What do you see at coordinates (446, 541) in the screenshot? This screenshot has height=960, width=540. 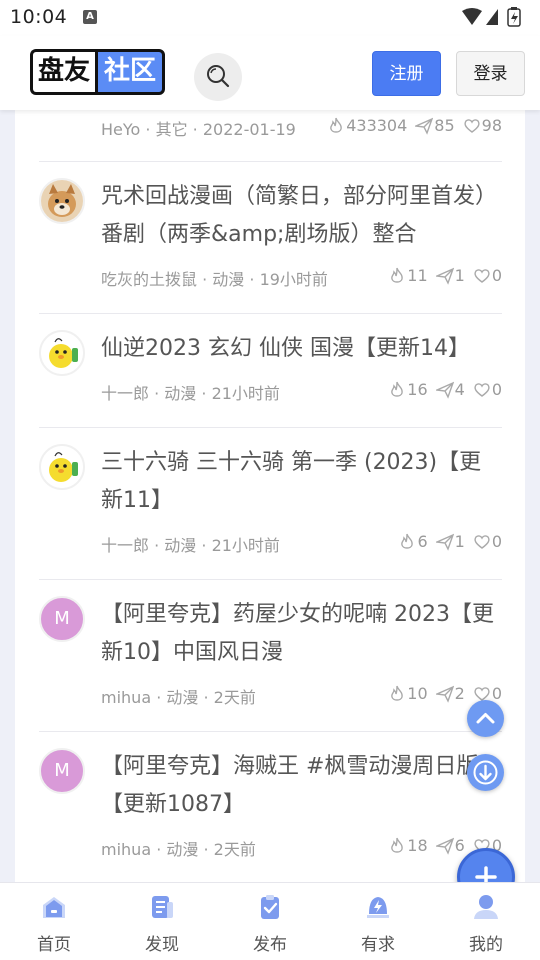 I see `post-stats: 6 1 0` at bounding box center [446, 541].